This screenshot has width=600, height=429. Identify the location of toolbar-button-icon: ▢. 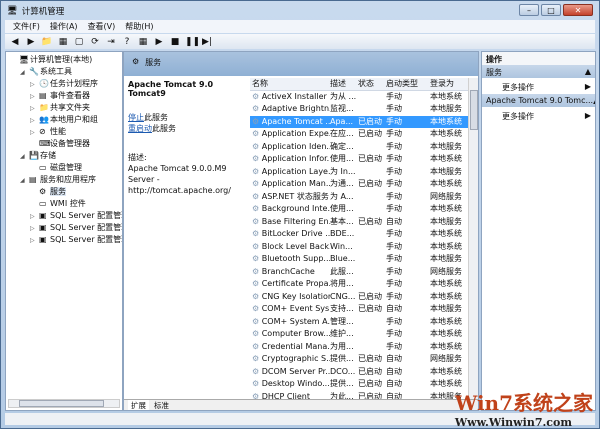
(79, 42).